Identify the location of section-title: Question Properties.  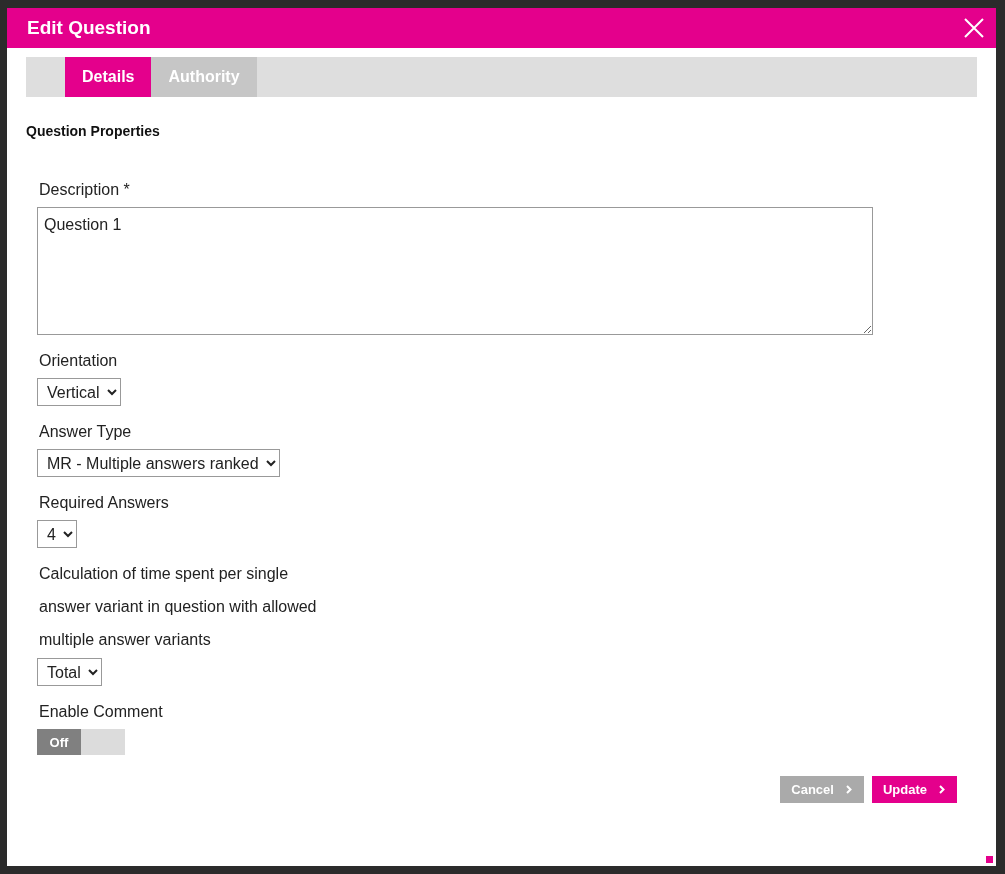
(93, 131).